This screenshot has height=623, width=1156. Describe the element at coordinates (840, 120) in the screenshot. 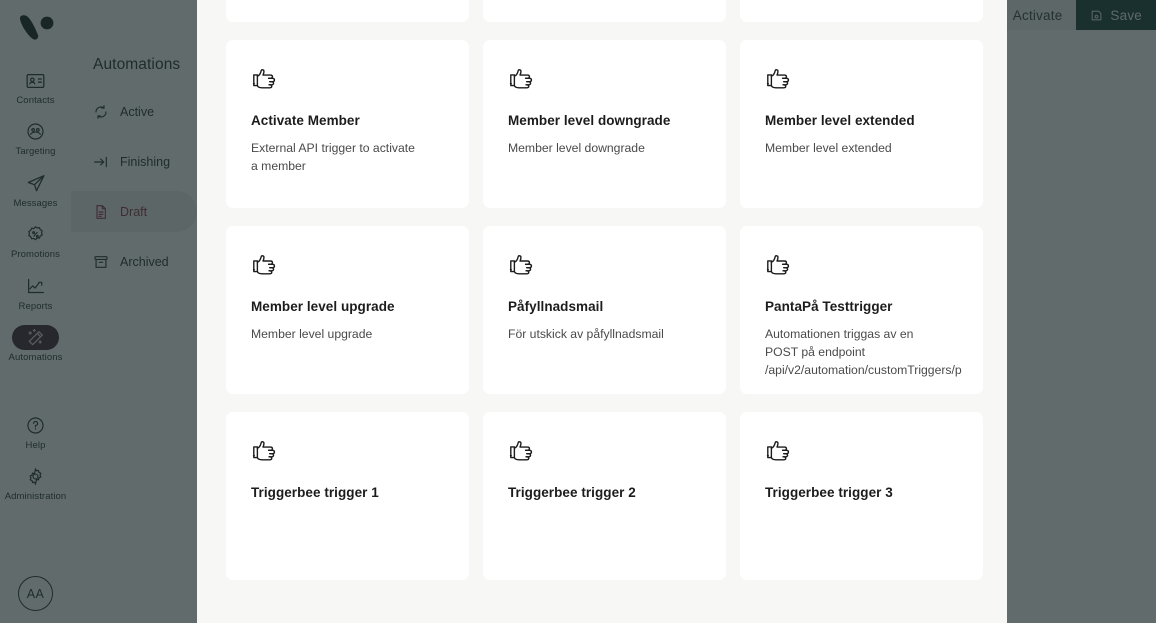

I see `trigger-card-title: Member level extended` at that location.